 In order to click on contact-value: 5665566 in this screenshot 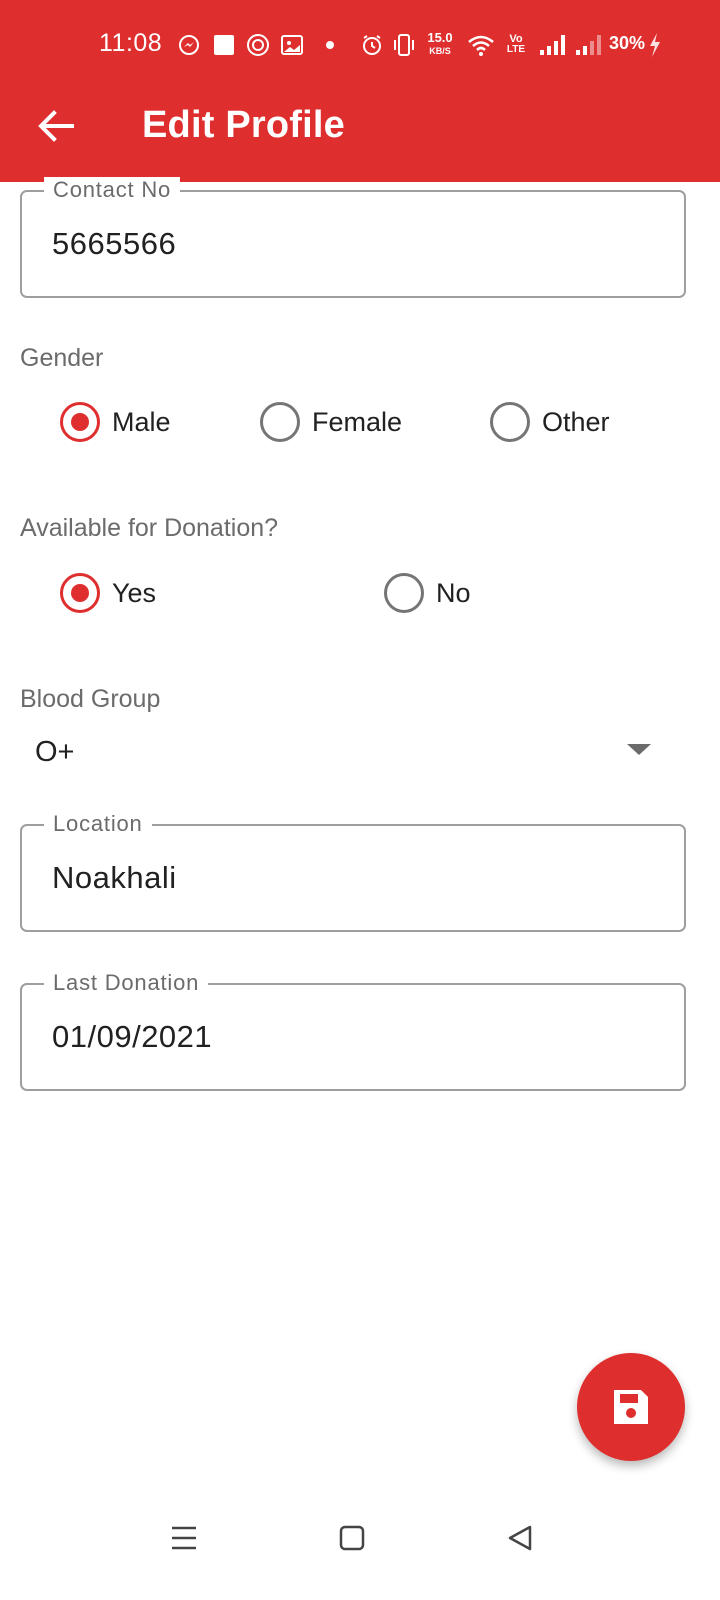, I will do `click(114, 244)`.